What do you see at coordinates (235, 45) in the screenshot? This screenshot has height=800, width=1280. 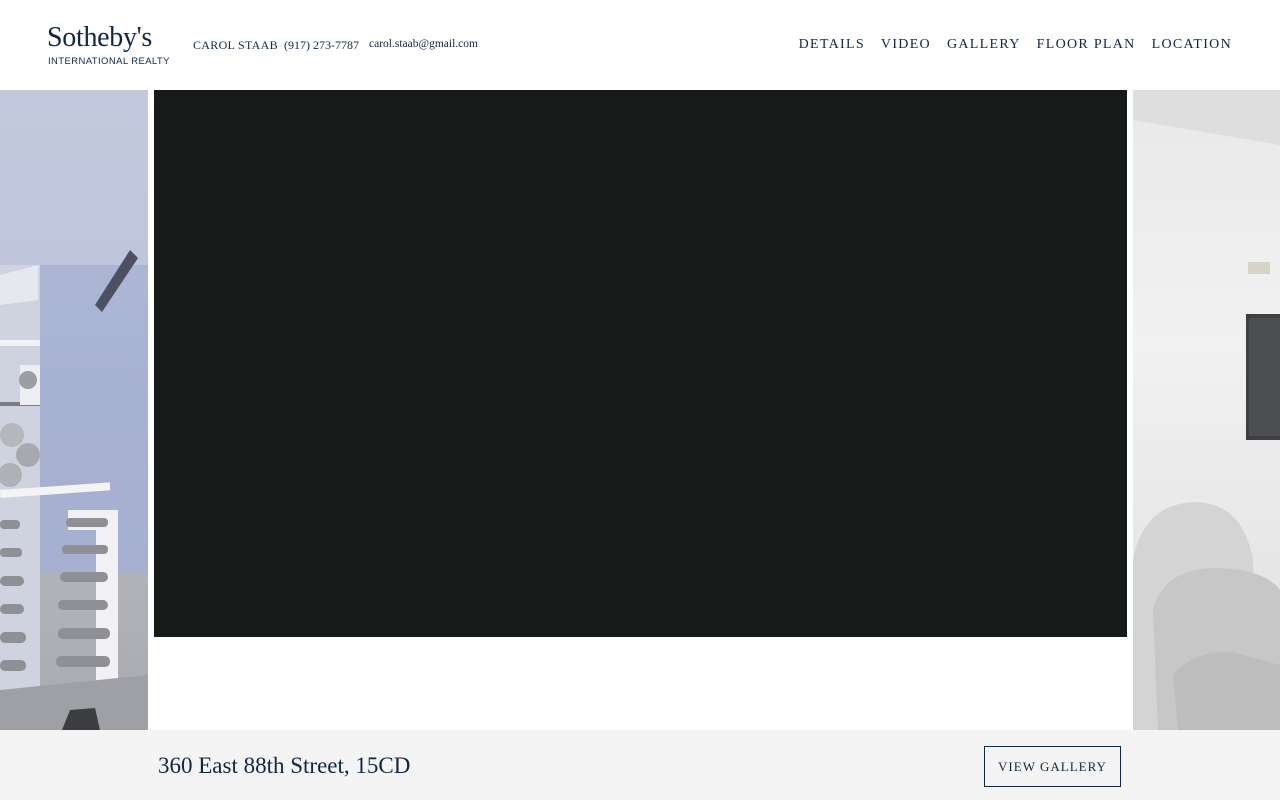 I see `agent-name: CAROL STAAB` at bounding box center [235, 45].